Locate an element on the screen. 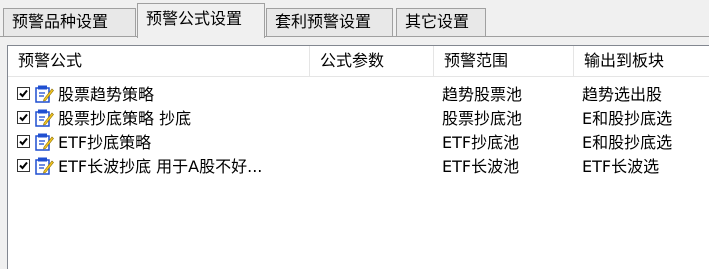  column-header-formula: 预警公式 is located at coordinates (159, 61).